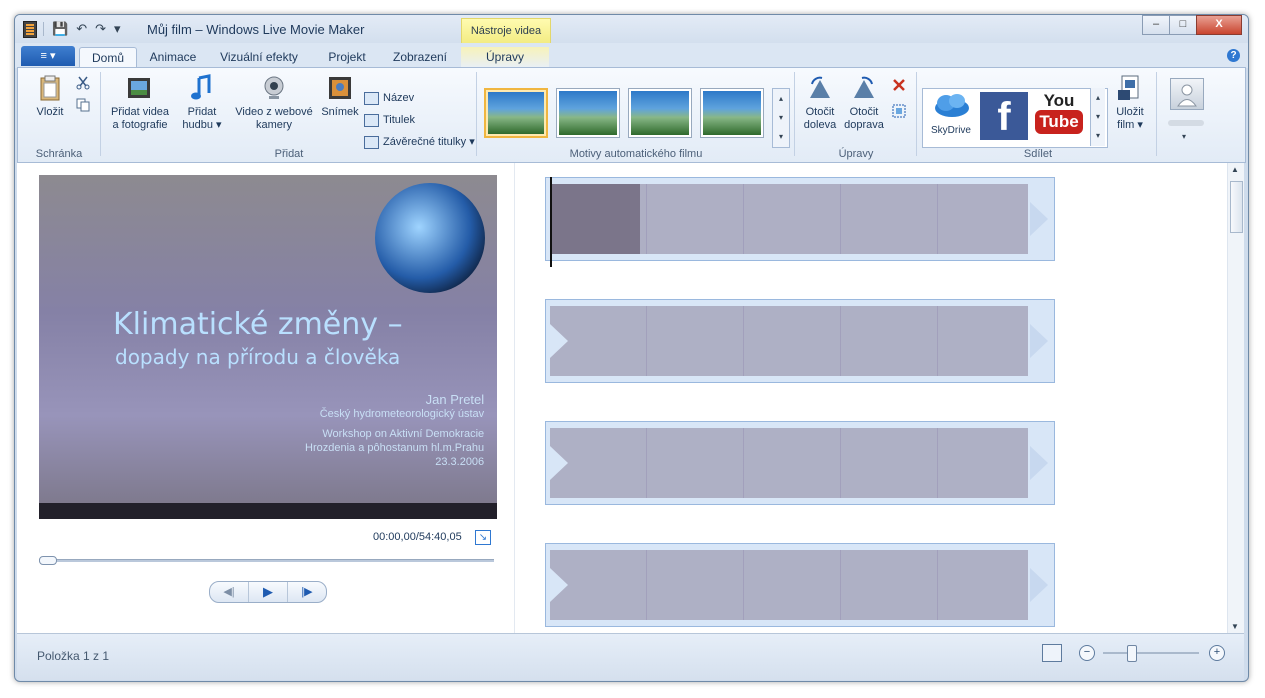 The image size is (1265, 698). What do you see at coordinates (1219, 25) in the screenshot?
I see `close-button: X` at bounding box center [1219, 25].